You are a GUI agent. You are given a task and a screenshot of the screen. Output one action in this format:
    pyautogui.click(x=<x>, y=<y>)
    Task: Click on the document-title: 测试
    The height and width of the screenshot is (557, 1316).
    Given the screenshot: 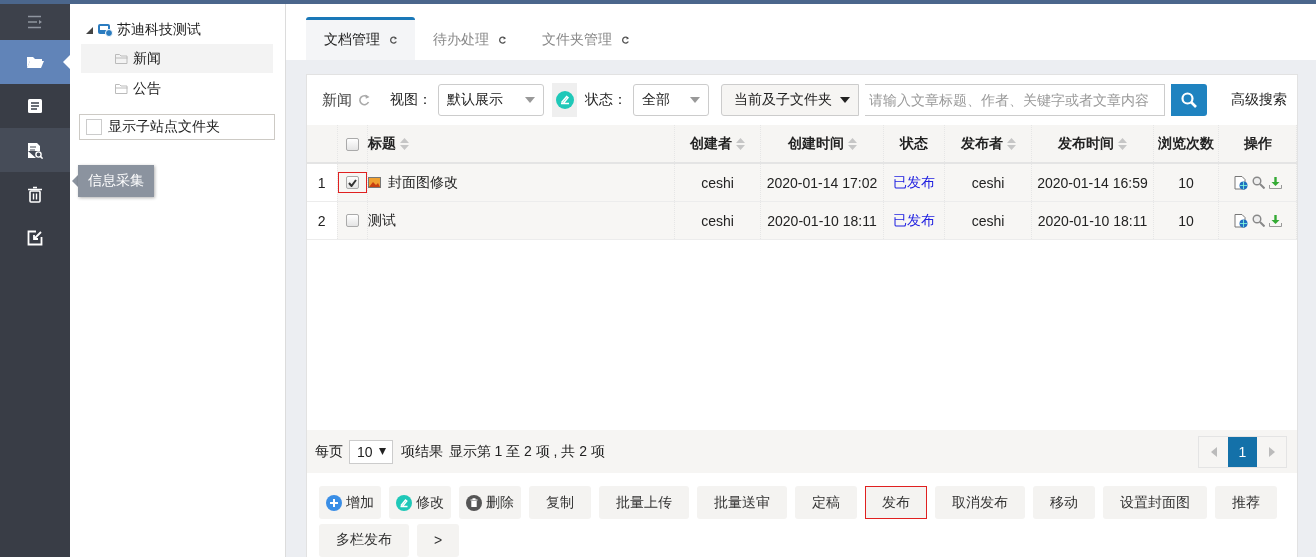 What is the action you would take?
    pyautogui.click(x=381, y=220)
    